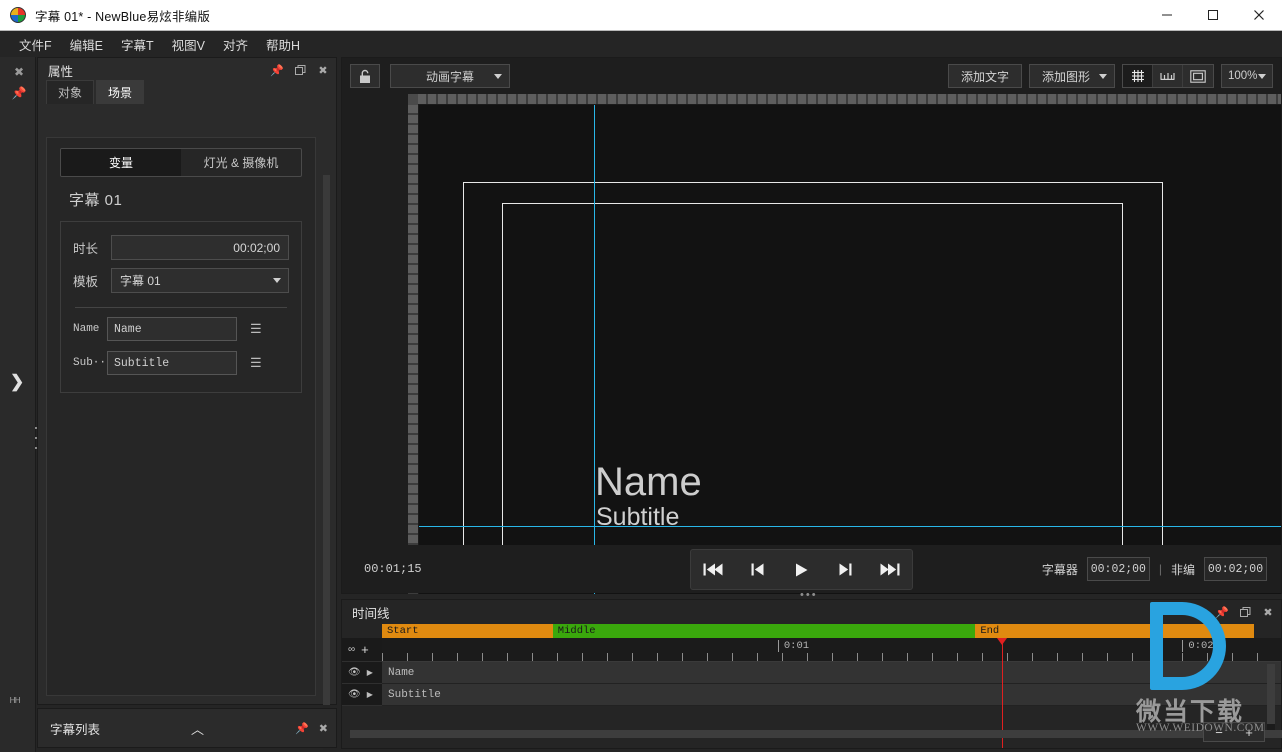 Image resolution: width=1282 pixels, height=752 pixels. I want to click on menu-item-edit: 编辑E, so click(86, 44).